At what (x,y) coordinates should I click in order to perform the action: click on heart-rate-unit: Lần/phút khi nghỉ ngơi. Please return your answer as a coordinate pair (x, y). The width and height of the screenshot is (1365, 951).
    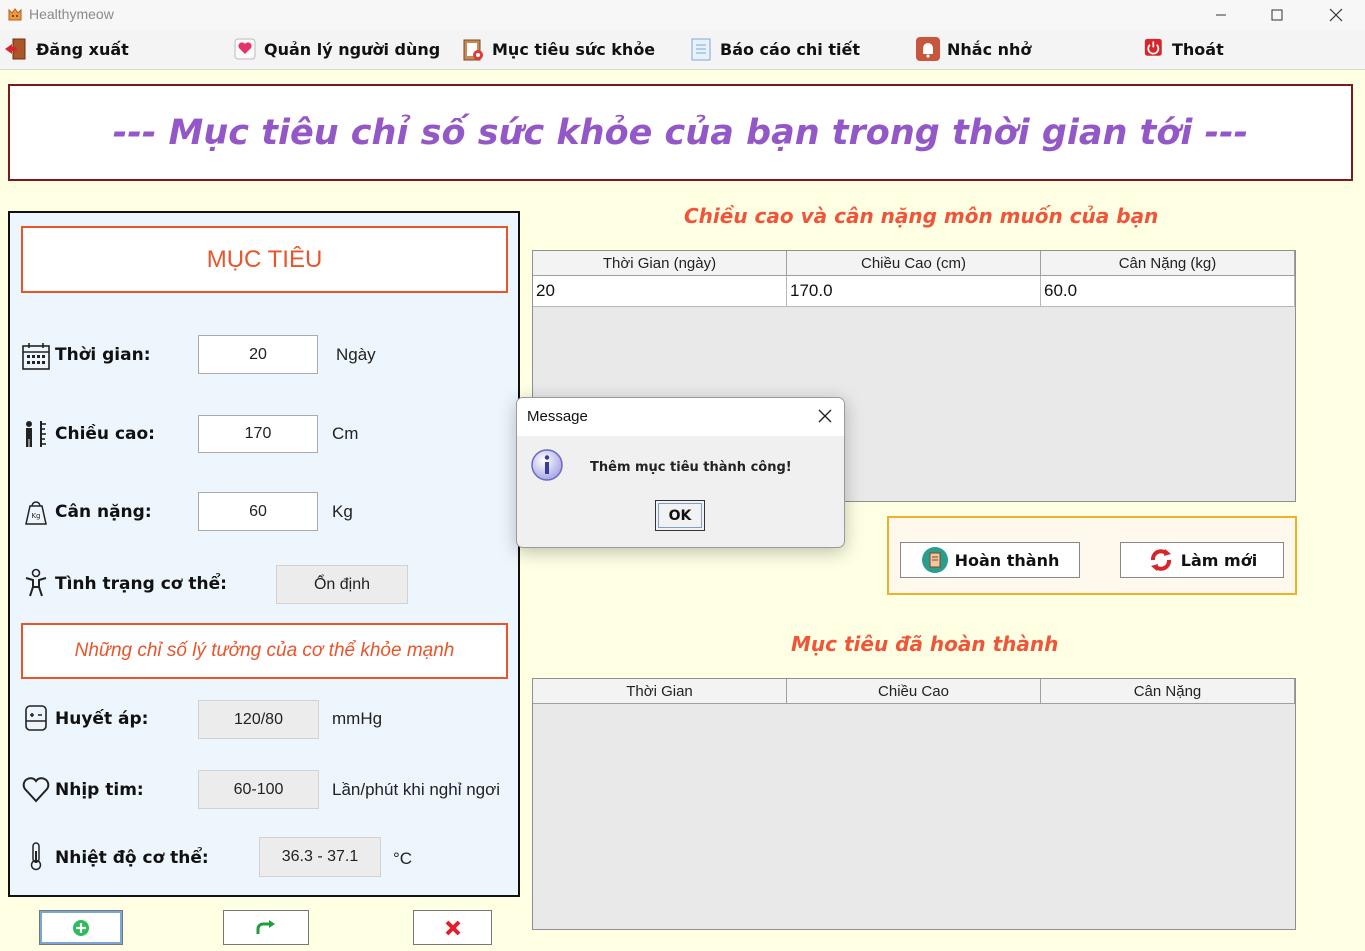
    Looking at the image, I should click on (416, 789).